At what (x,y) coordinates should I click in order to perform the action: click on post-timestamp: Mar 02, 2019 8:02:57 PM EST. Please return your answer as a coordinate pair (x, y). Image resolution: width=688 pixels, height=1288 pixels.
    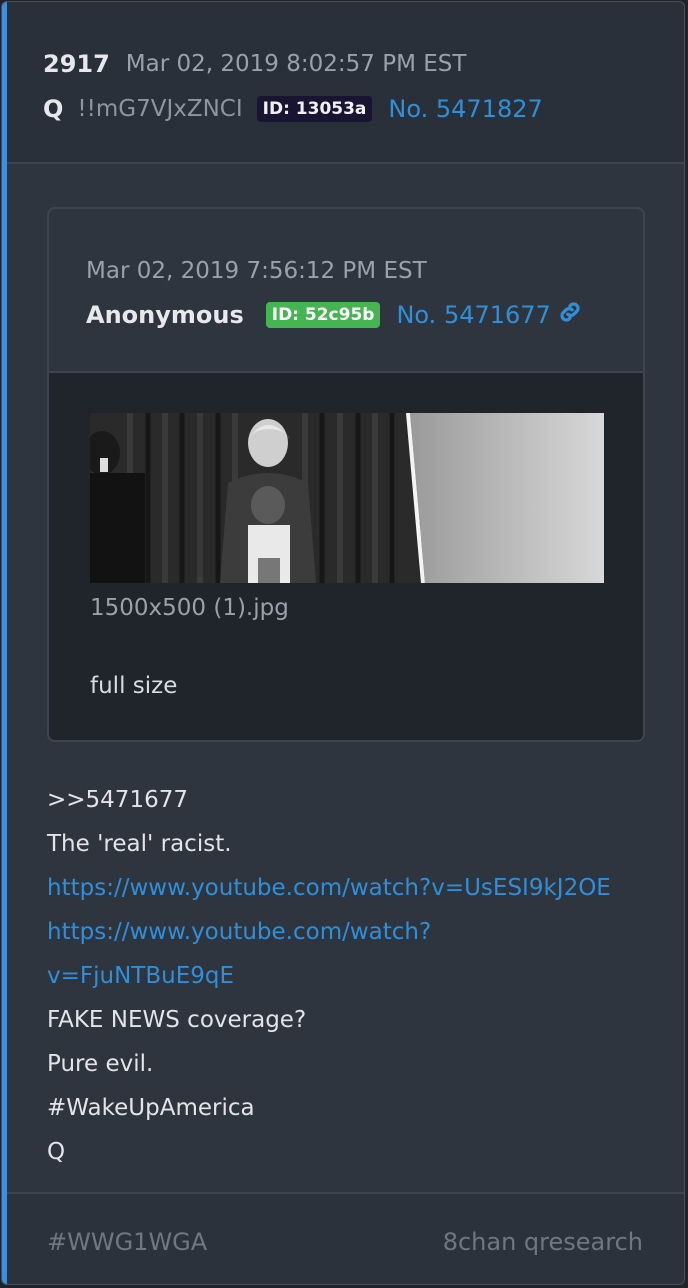
    Looking at the image, I should click on (296, 64).